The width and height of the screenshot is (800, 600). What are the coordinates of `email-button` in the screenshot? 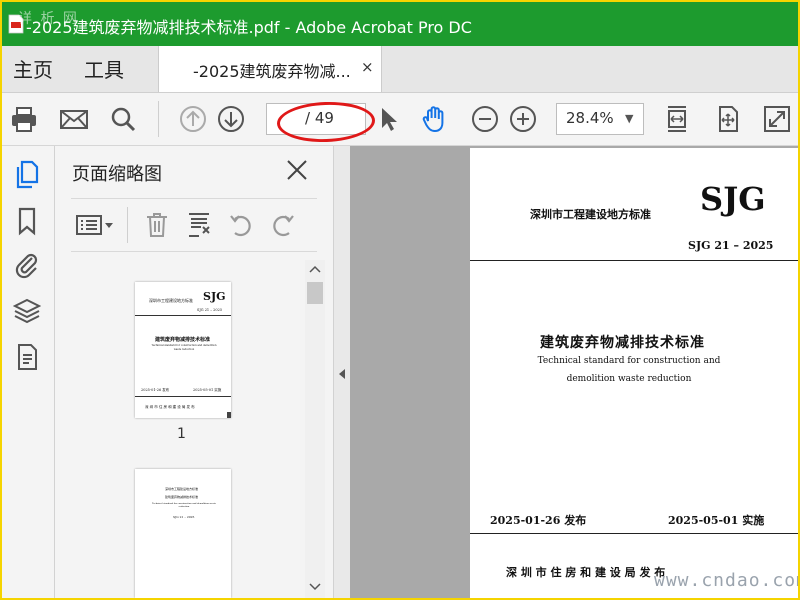 It's located at (74, 119).